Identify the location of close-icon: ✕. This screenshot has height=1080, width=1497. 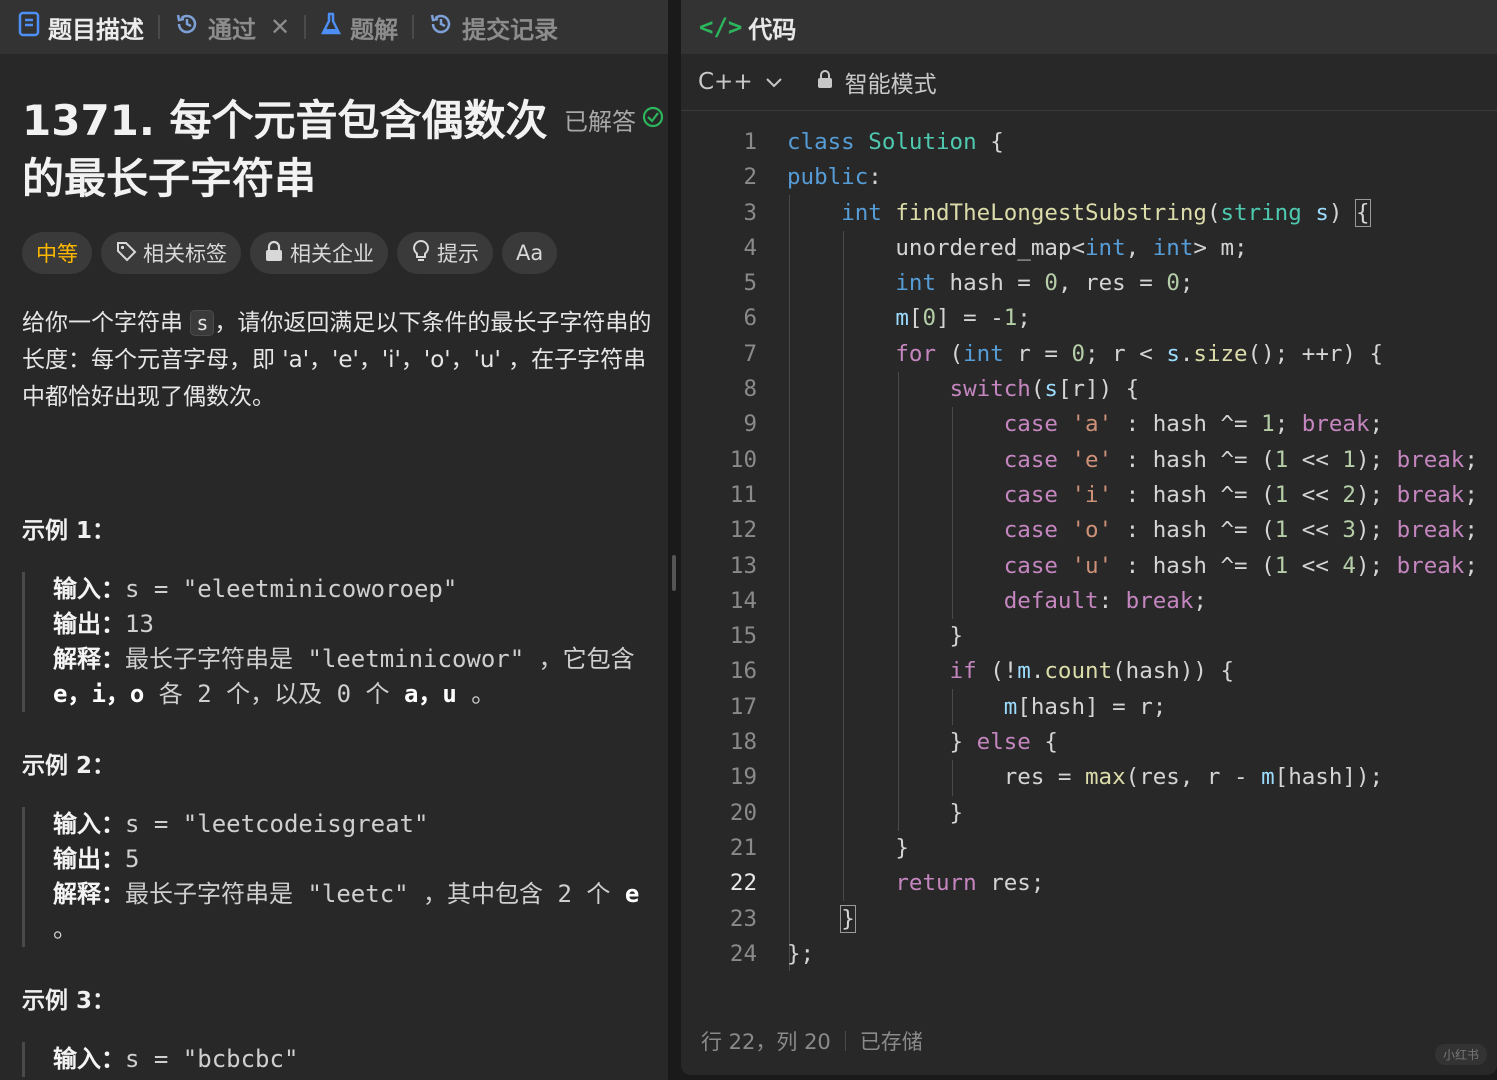
(280, 27).